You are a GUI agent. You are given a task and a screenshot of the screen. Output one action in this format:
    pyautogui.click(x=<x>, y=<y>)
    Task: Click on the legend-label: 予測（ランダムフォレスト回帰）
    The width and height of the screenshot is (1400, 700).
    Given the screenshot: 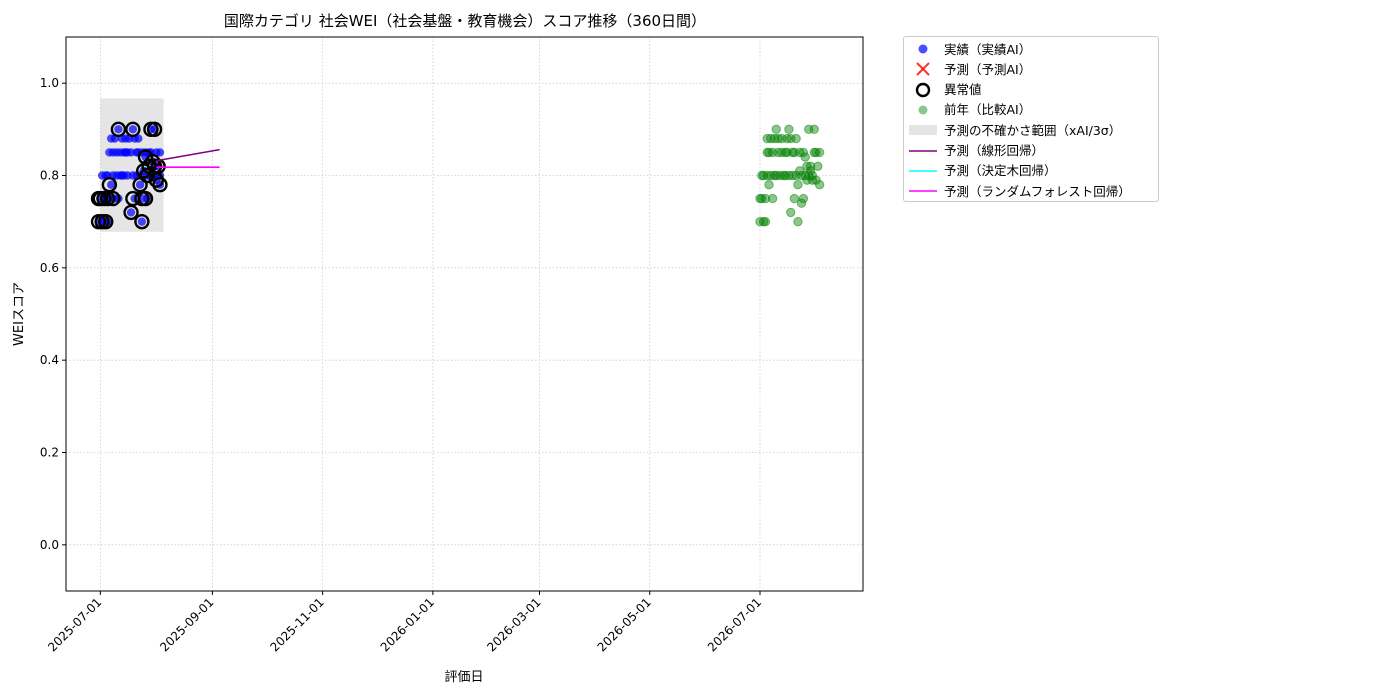 What is the action you would take?
    pyautogui.click(x=1037, y=191)
    